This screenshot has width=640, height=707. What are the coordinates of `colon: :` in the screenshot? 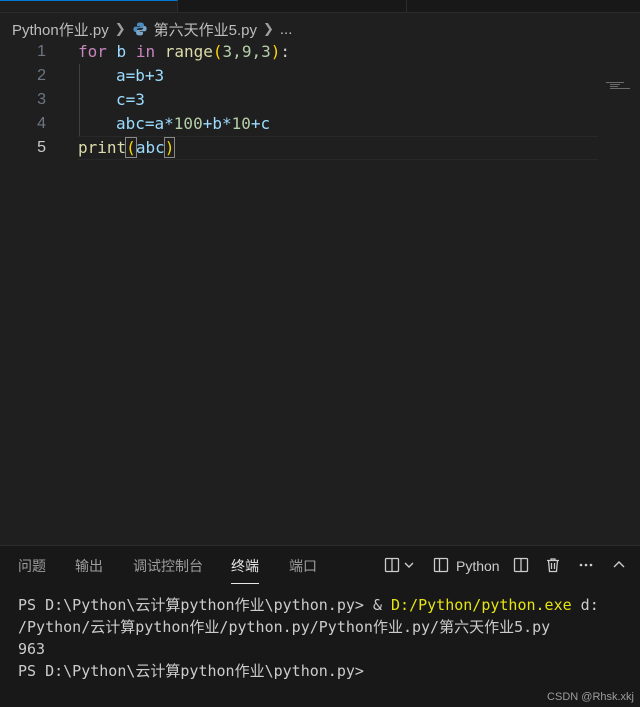 It's located at (285, 51).